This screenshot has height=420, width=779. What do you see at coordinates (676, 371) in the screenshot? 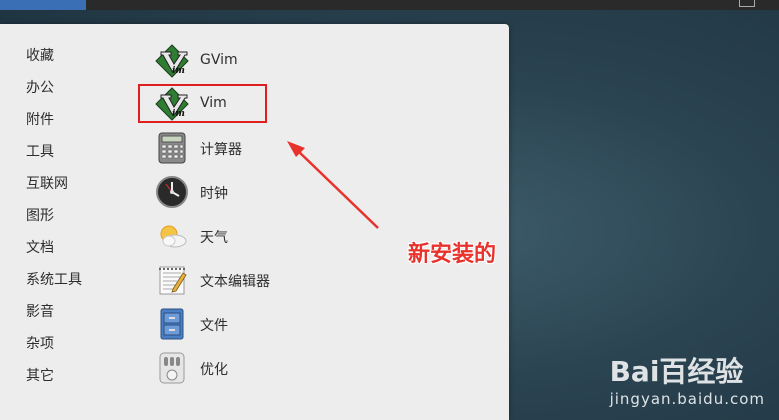
I see `baidu-logo: Bai百经验` at bounding box center [676, 371].